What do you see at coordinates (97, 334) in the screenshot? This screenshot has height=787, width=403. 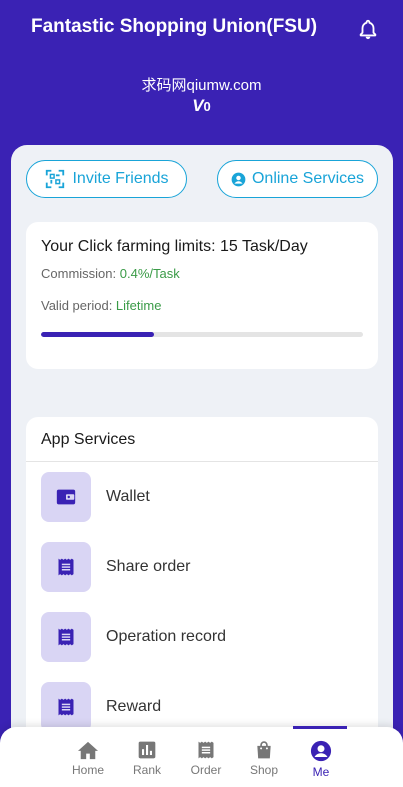 I see `limits-progress-fill` at bounding box center [97, 334].